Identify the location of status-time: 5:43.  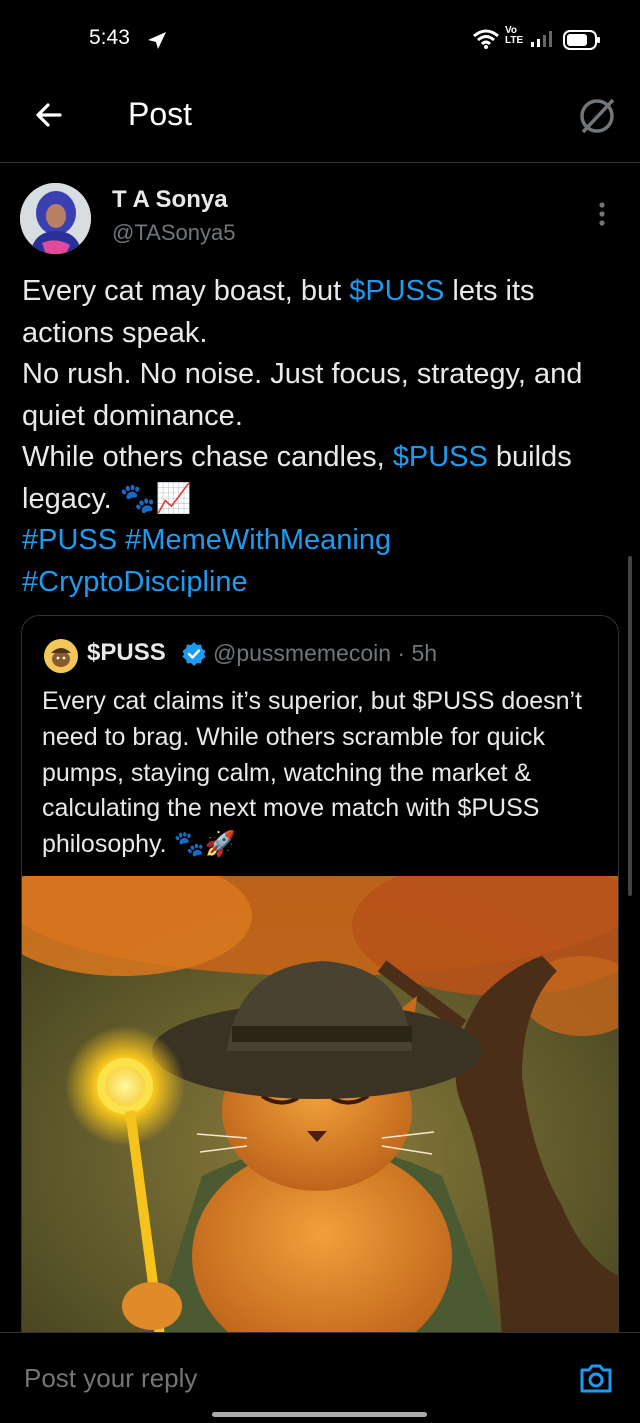
(109, 37).